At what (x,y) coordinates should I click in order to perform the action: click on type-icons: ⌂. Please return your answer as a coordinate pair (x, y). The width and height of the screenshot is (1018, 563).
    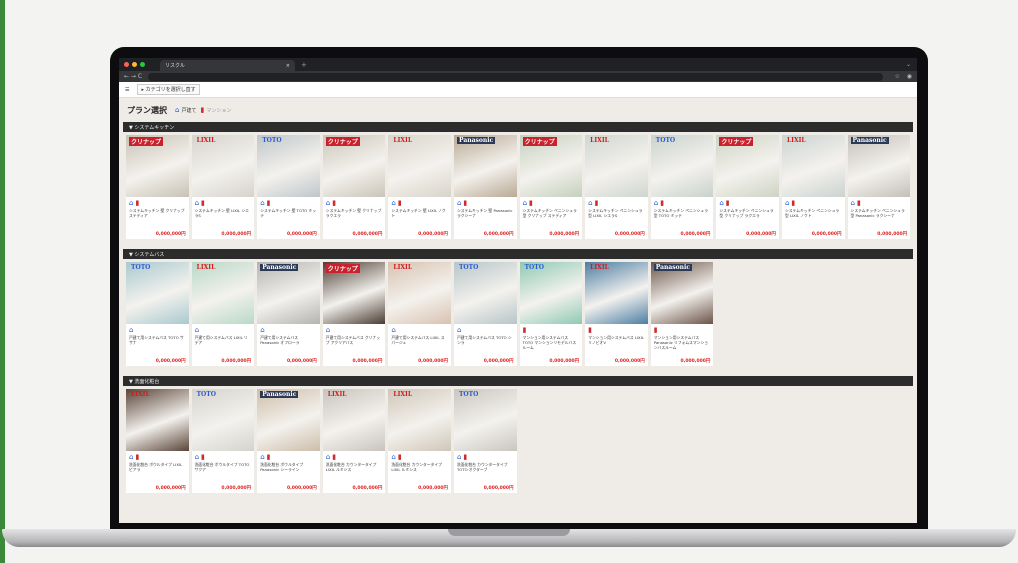
    Looking at the image, I should click on (223, 329).